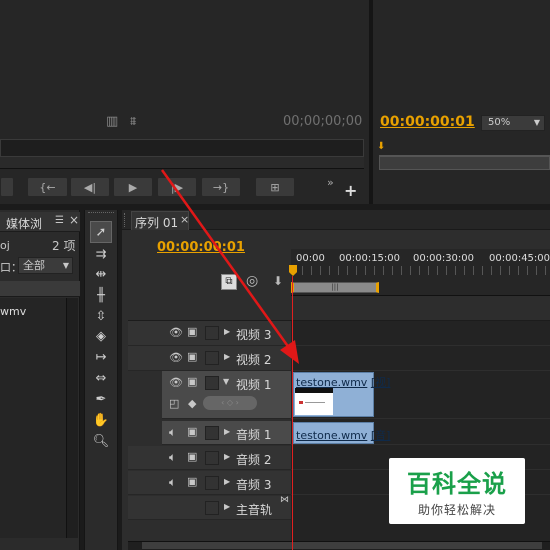 The height and width of the screenshot is (550, 550). Describe the element at coordinates (456, 510) in the screenshot. I see `watermark-subtitle: 助你轻松解决` at that location.